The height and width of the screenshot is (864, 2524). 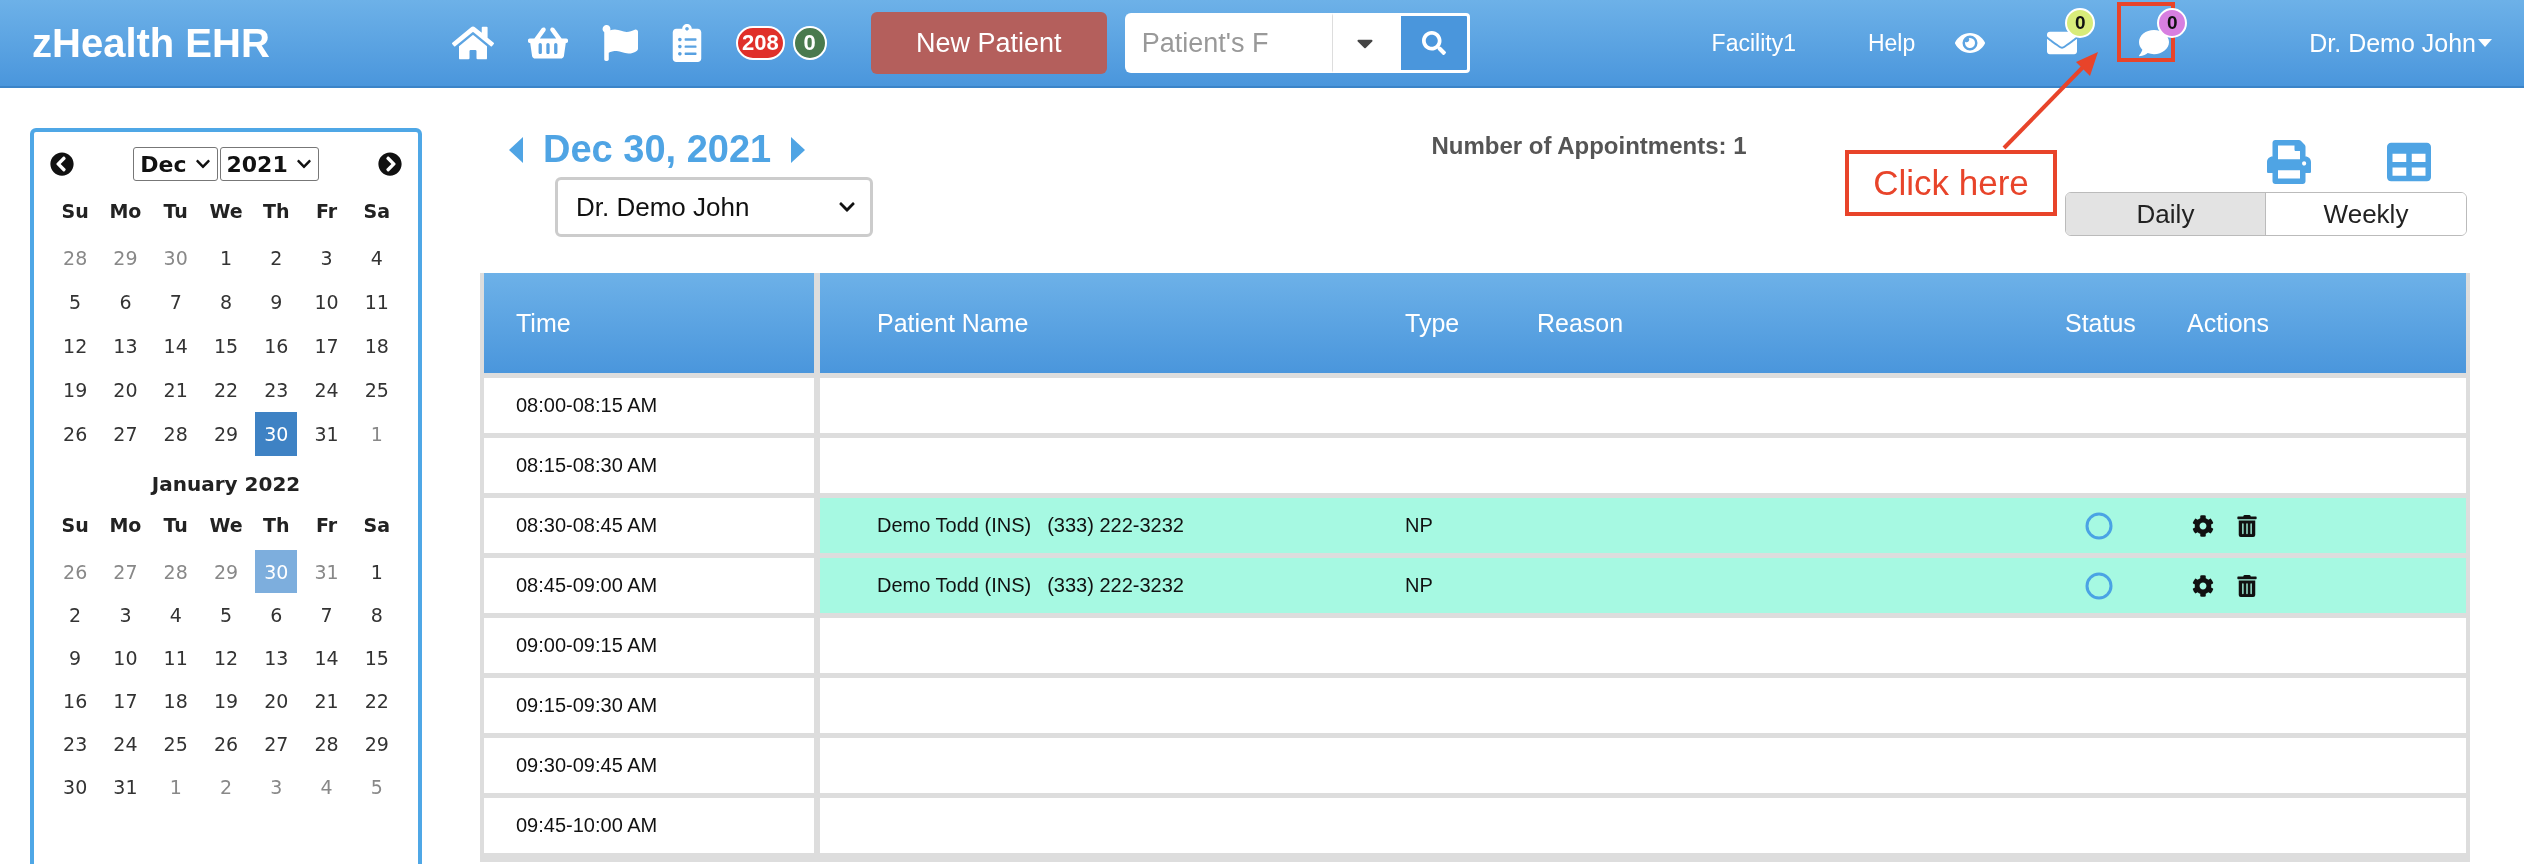 What do you see at coordinates (62, 164) in the screenshot?
I see `previous-icon` at bounding box center [62, 164].